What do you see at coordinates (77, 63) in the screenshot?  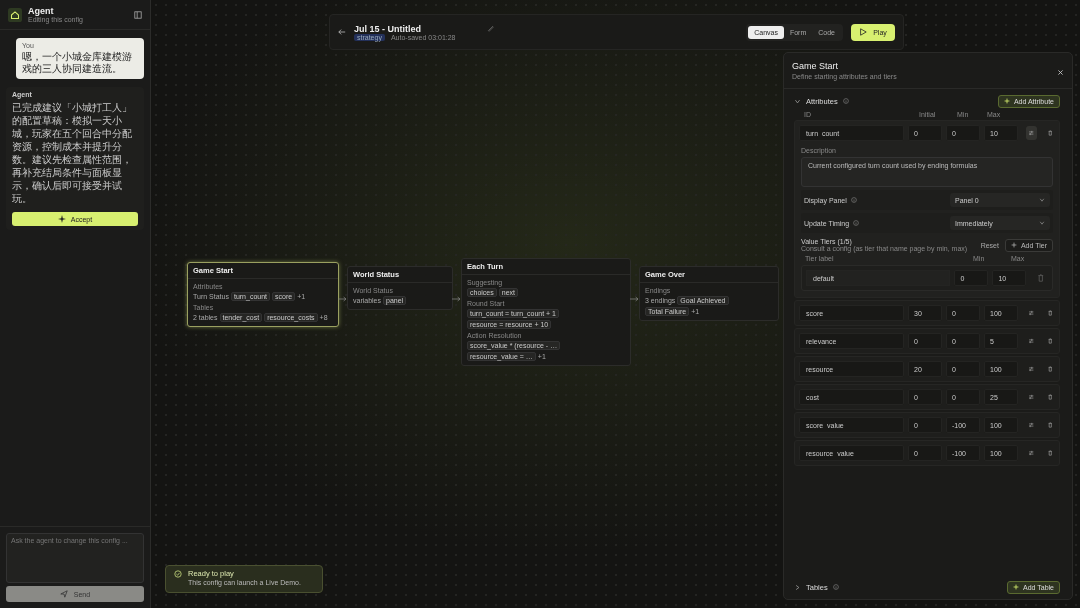 I see `message-text: 嗯，一个小城金库建模游戏的三人协同建造流。` at bounding box center [77, 63].